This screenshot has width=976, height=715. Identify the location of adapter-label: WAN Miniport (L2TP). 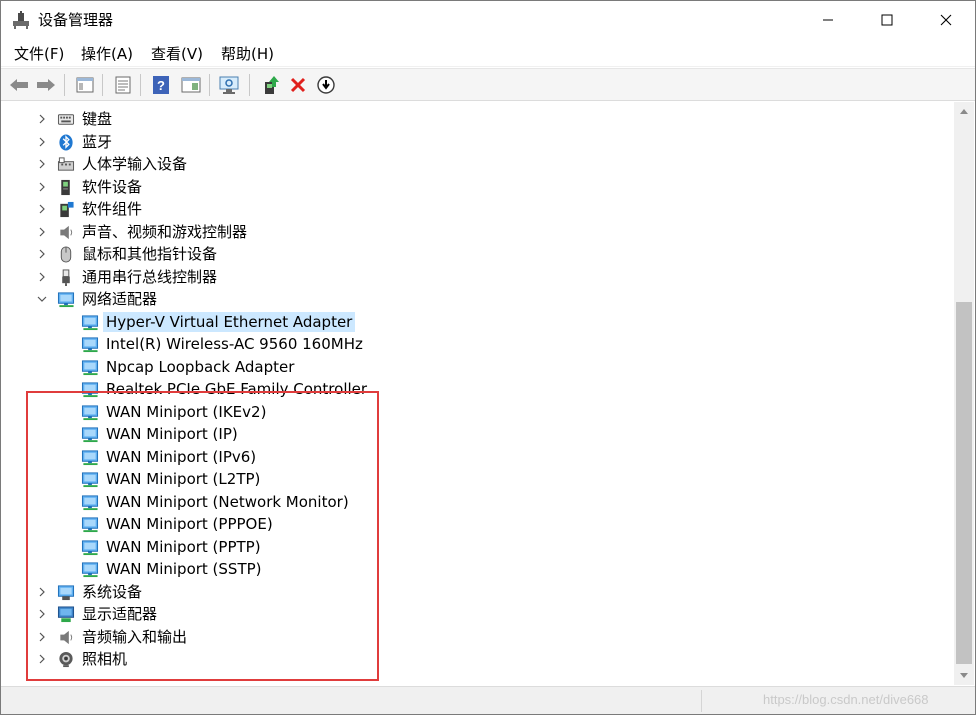
(183, 479).